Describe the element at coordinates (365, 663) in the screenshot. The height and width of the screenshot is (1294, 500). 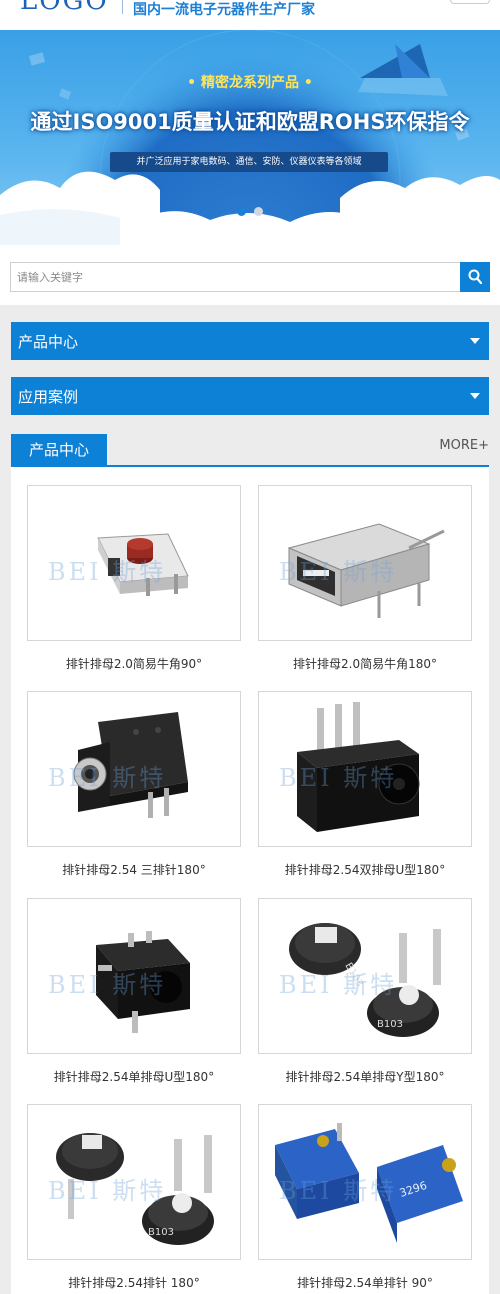
I see `product-caption: 排针排母2.0简易牛角180°` at that location.